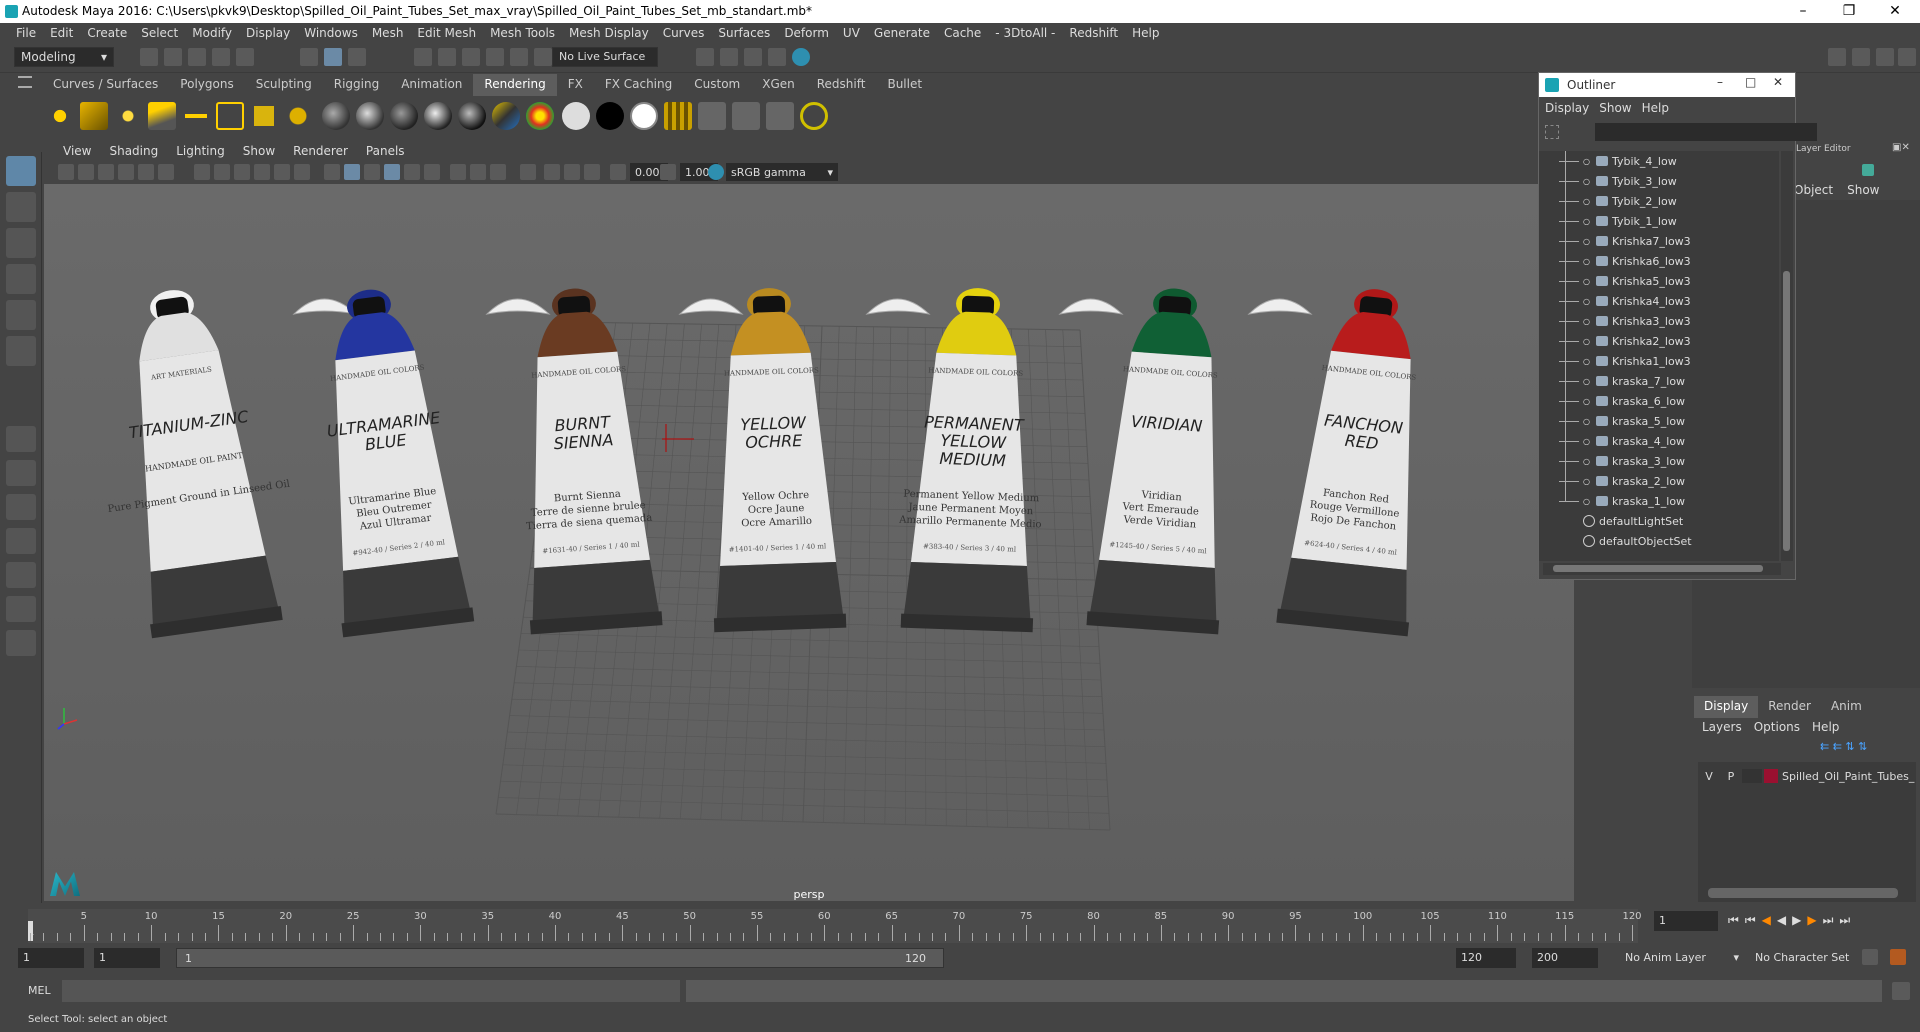 This screenshot has width=1920, height=1032. Describe the element at coordinates (1660, 108) in the screenshot. I see `help-menu: Help` at that location.